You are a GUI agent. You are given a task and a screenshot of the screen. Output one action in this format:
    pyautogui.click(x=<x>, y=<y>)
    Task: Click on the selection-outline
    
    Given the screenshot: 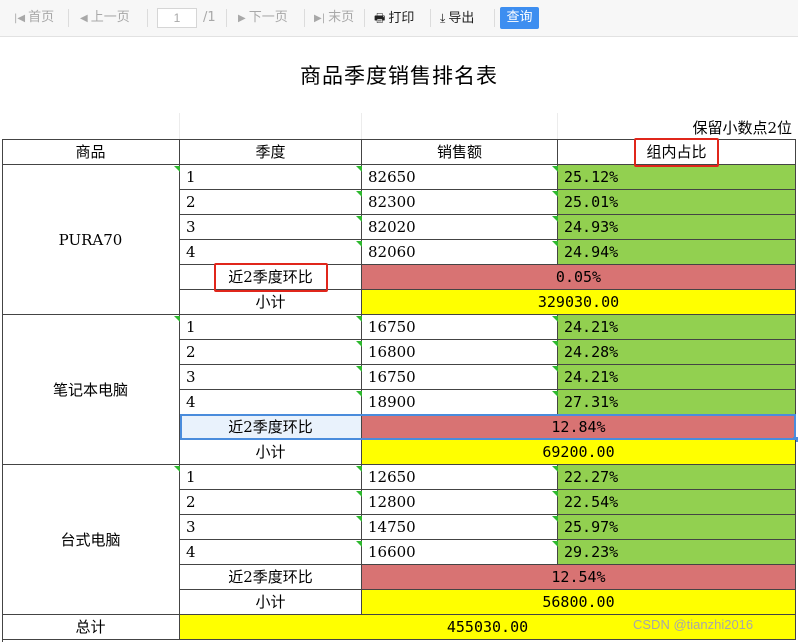 What is the action you would take?
    pyautogui.click(x=488, y=427)
    